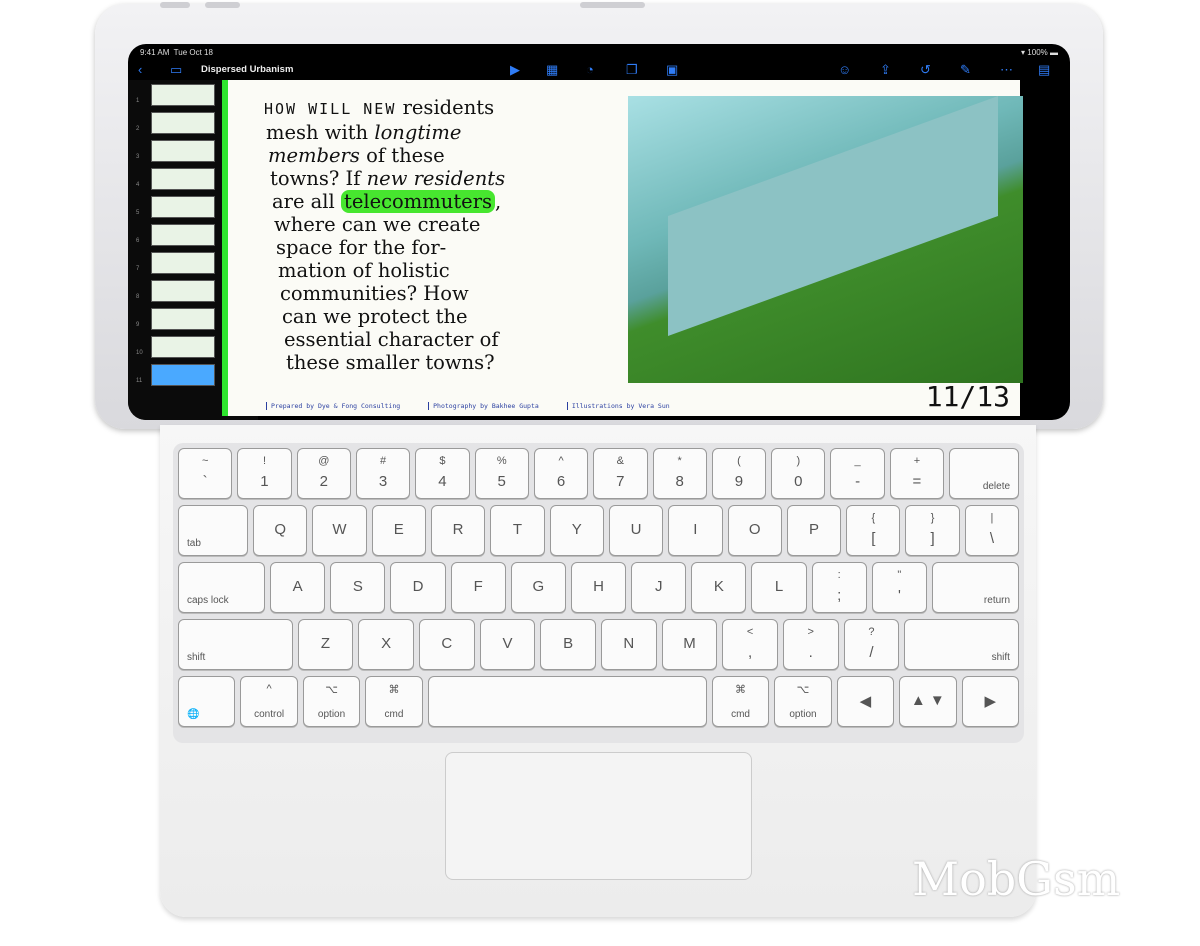 This screenshot has height=946, width=1200. What do you see at coordinates (247, 69) in the screenshot?
I see `document-title: Dispersed Urbanism` at bounding box center [247, 69].